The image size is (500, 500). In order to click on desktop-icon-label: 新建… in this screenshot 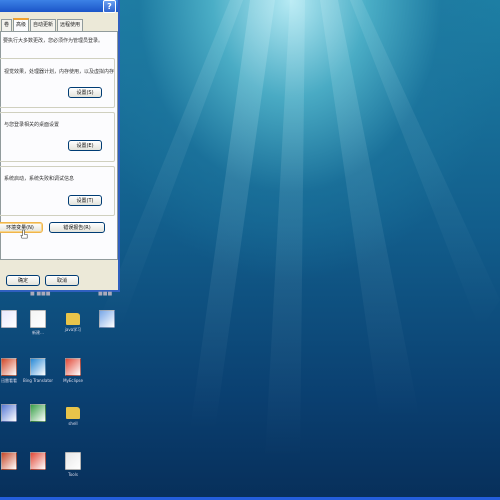, I will do `click(38, 332)`.